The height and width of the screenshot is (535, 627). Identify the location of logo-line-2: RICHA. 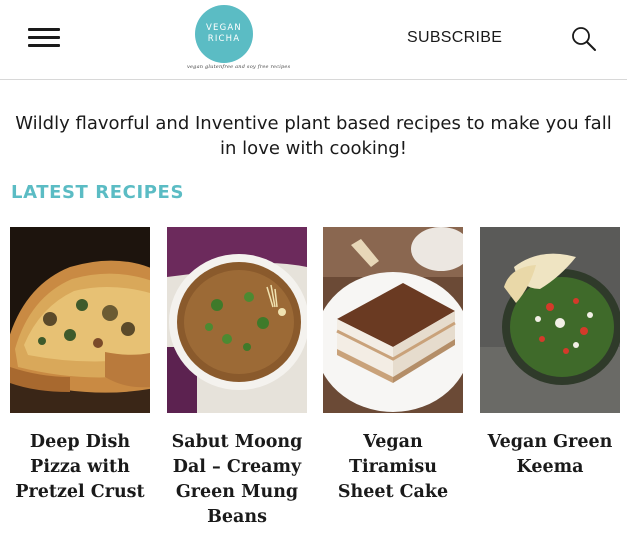
(224, 39).